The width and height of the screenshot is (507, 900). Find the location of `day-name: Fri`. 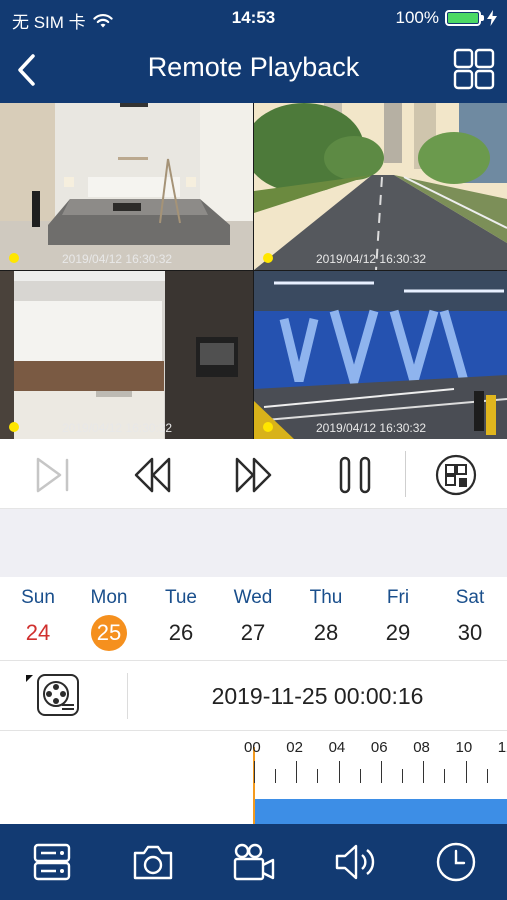

day-name: Fri is located at coordinates (398, 597).